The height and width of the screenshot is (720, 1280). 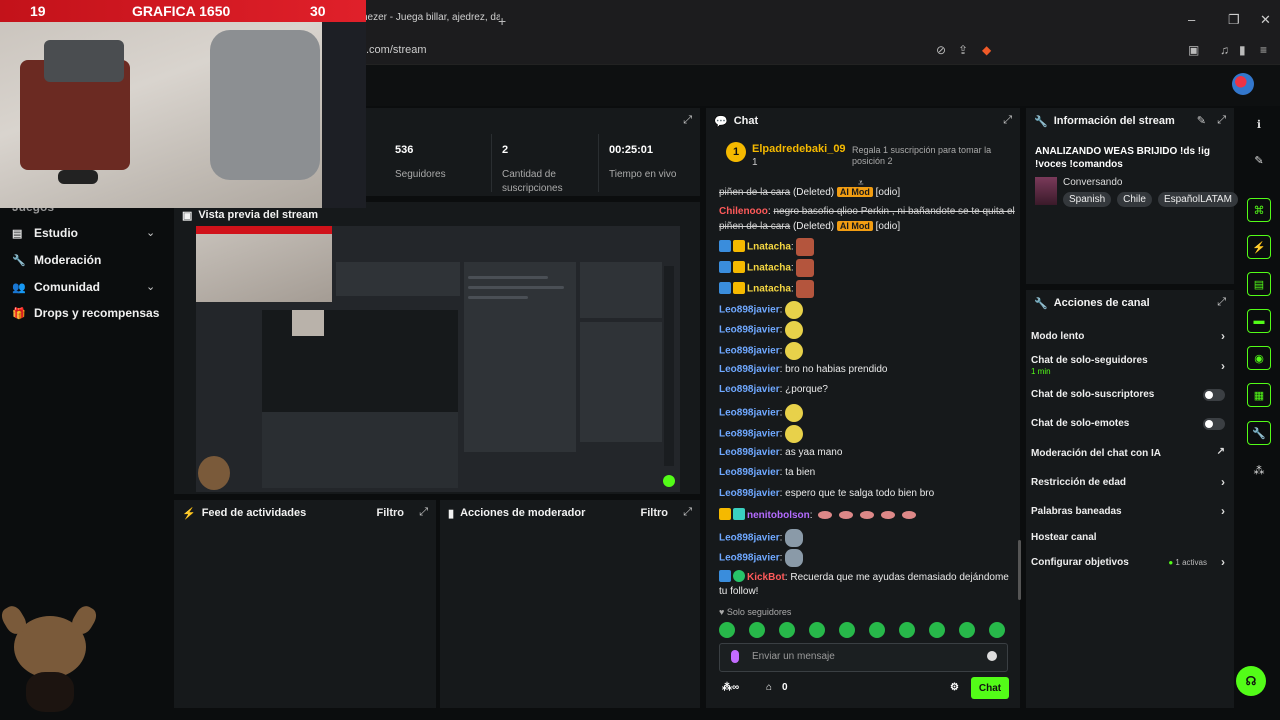 I want to click on sidebar-item-comunidad: 👥 Comunidad, so click(x=56, y=287).